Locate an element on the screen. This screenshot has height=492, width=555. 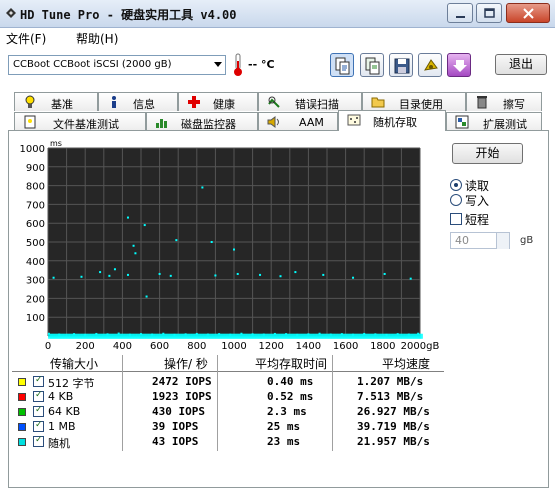
close-button is located at coordinates (528, 13).